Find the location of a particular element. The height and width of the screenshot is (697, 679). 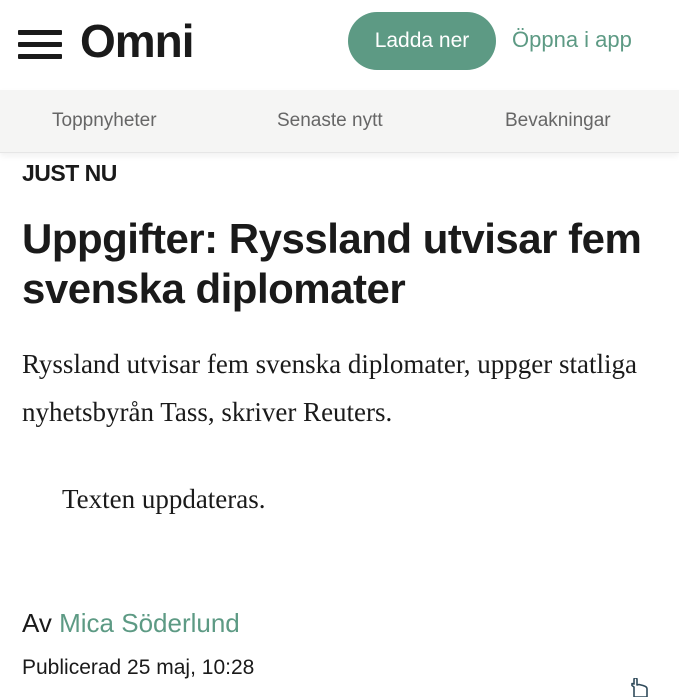

site-header: Omni Ladda ner Öppna i app is located at coordinates (339, 44).